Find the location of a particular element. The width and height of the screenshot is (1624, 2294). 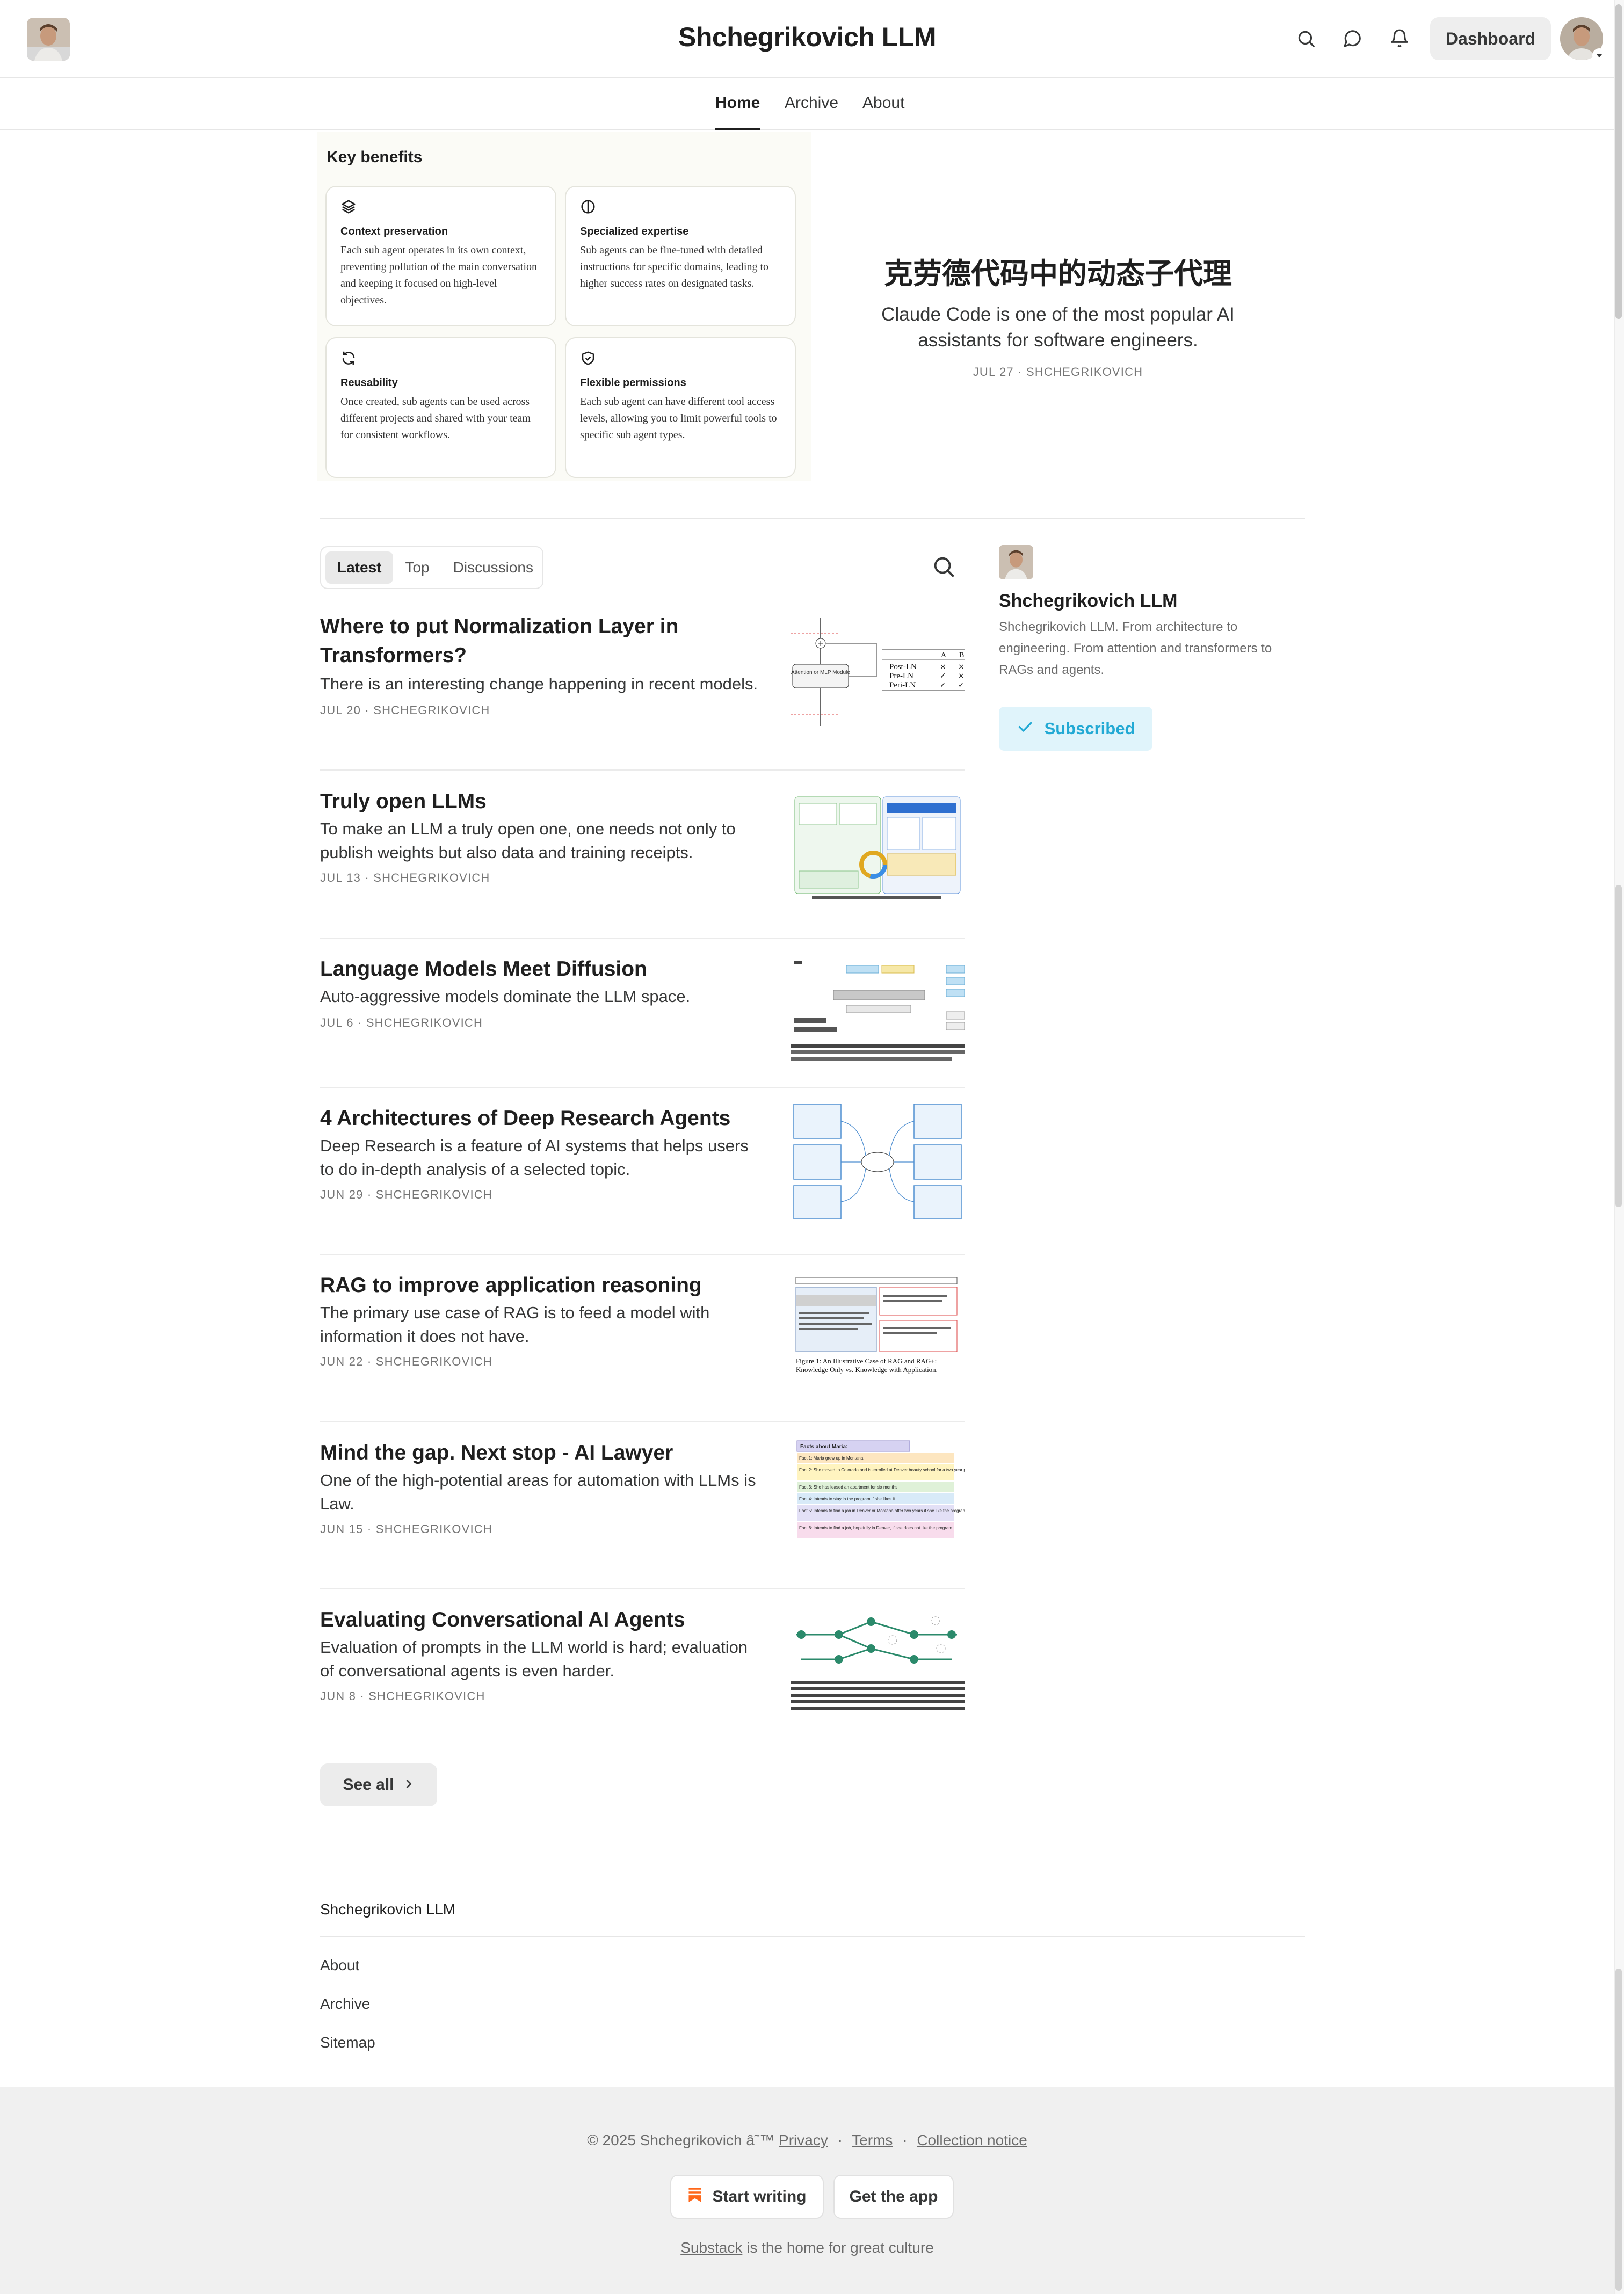

top-header: Shchegrikovich LLM Dashboard is located at coordinates (807, 39).